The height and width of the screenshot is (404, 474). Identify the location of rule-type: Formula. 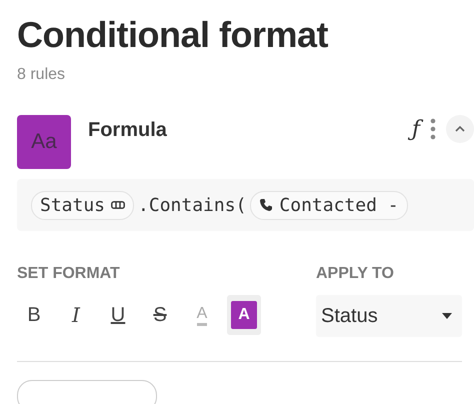
(128, 130).